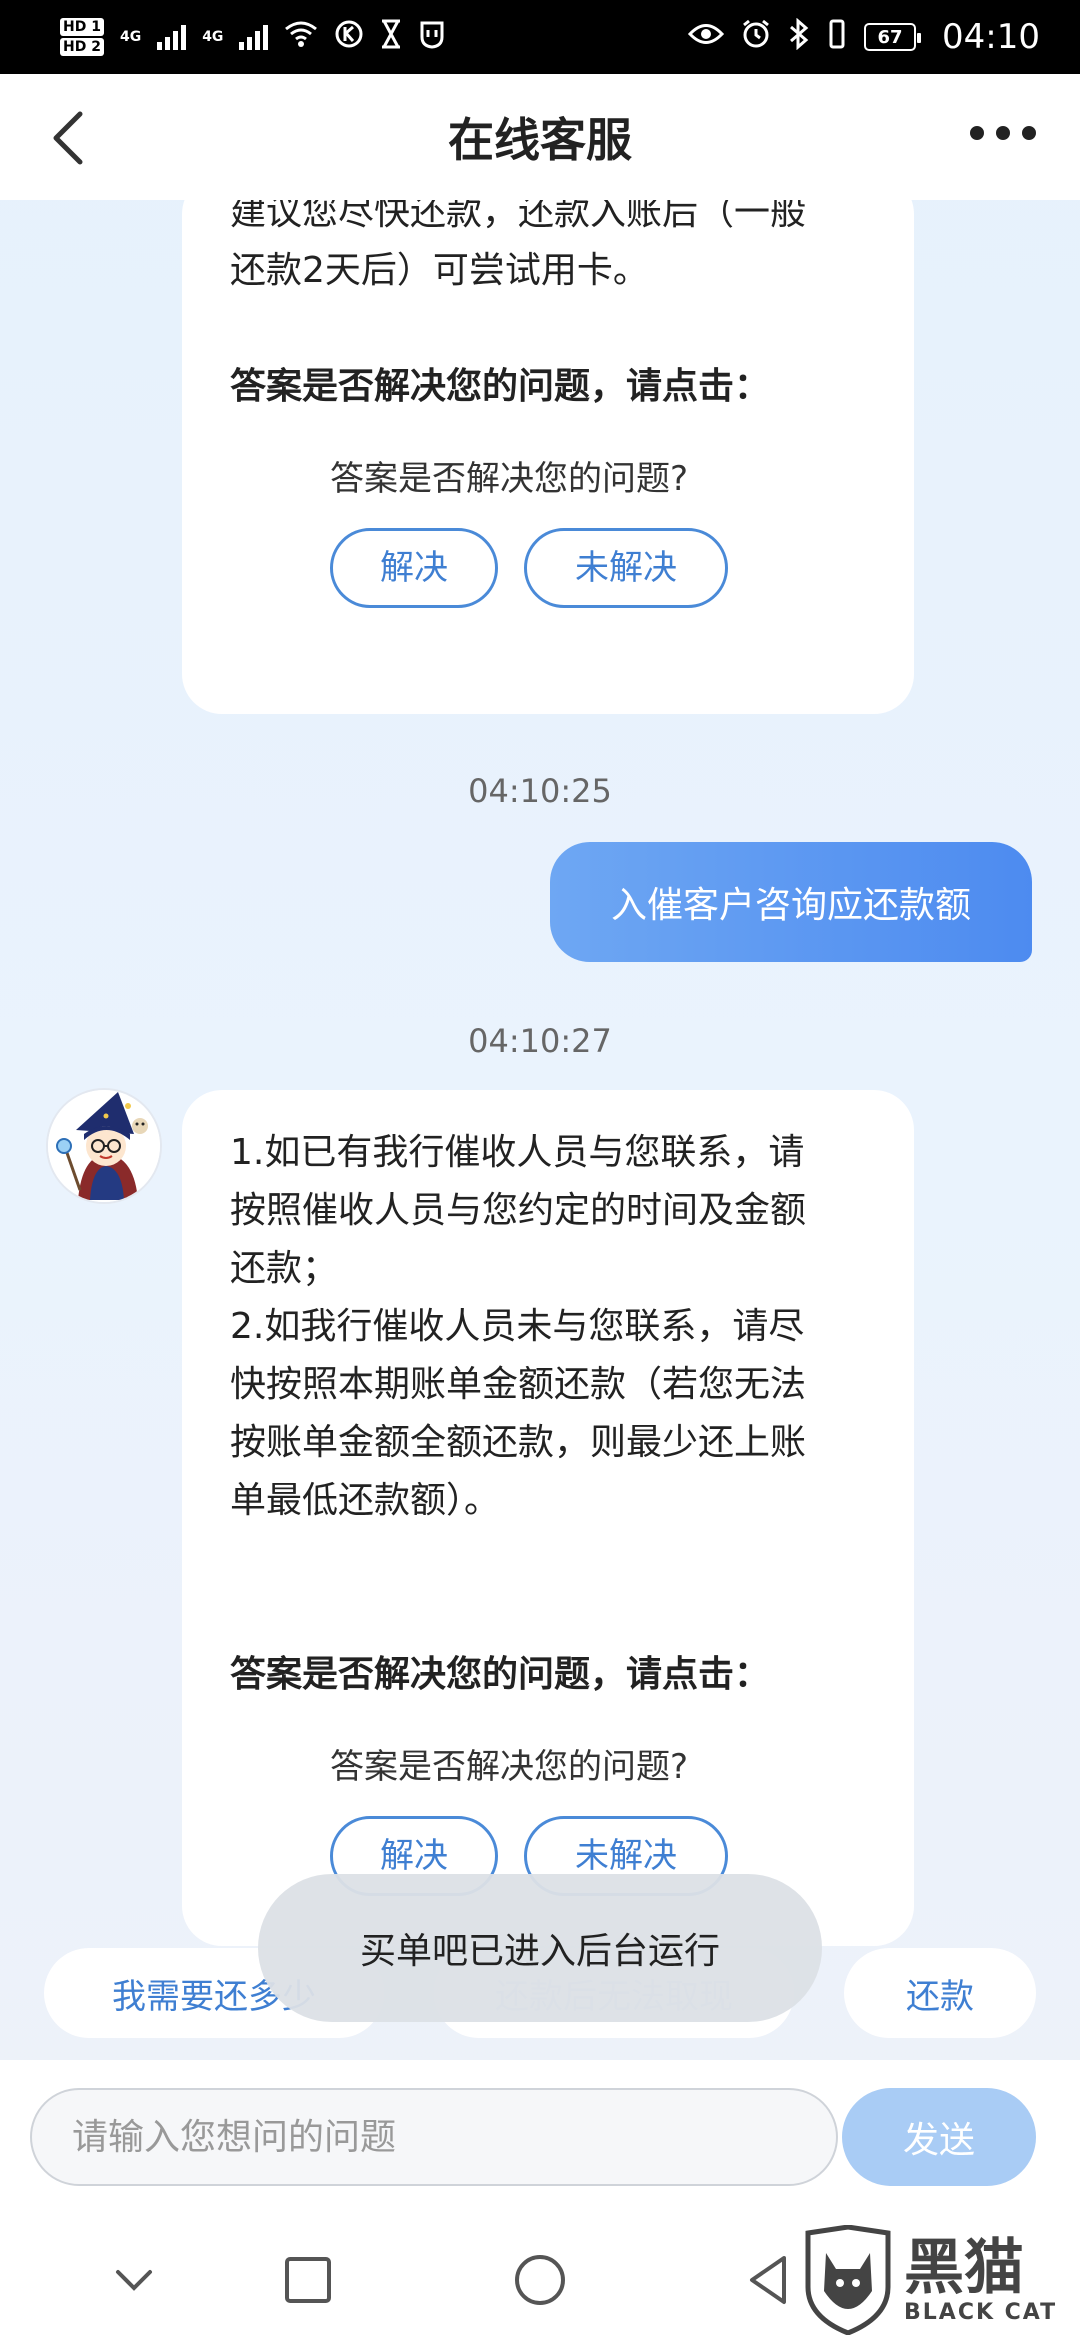 Image resolution: width=1080 pixels, height=2340 pixels. I want to click on message-text-line: 按照催收人员与您约定的时间及金额, so click(518, 1210).